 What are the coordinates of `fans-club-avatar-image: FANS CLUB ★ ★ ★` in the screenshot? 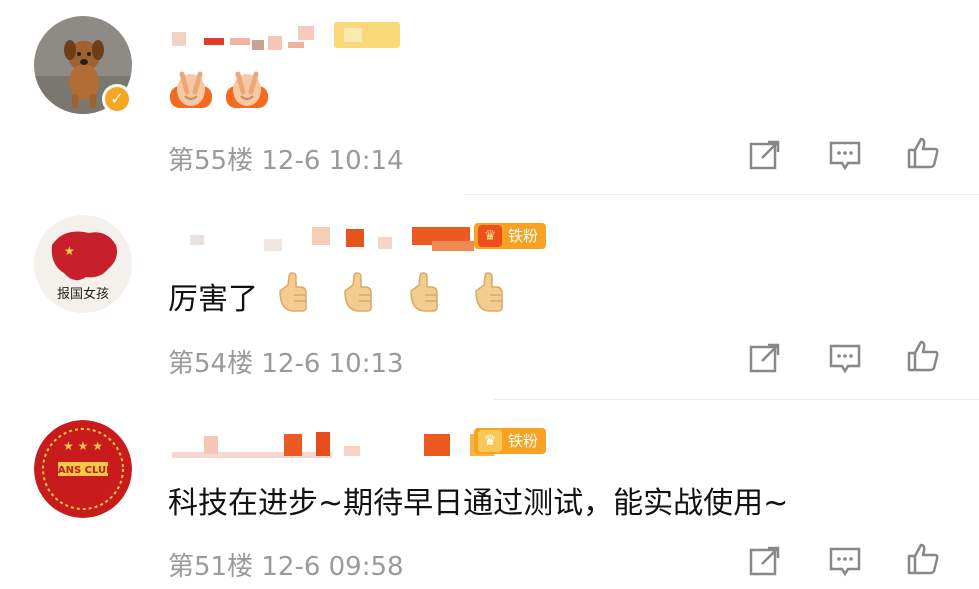 It's located at (83, 469).